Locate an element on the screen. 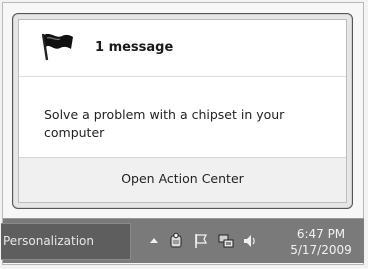 This screenshot has width=368, height=269. notification-area: 6:47 PM 5/17/2009 is located at coordinates (249, 241).